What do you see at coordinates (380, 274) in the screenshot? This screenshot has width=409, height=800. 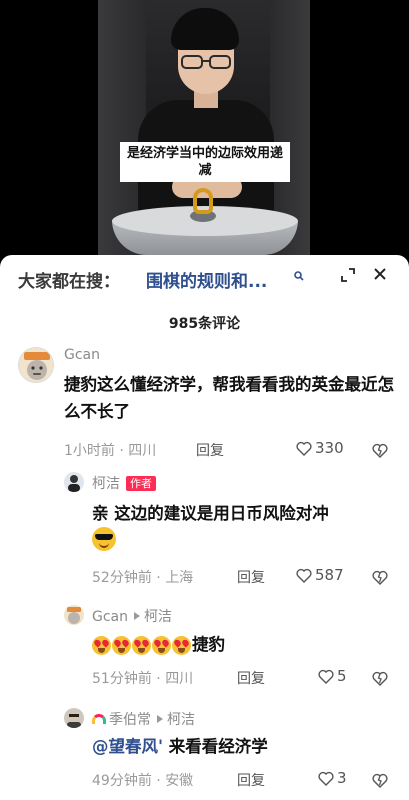 I see `close-icon` at bounding box center [380, 274].